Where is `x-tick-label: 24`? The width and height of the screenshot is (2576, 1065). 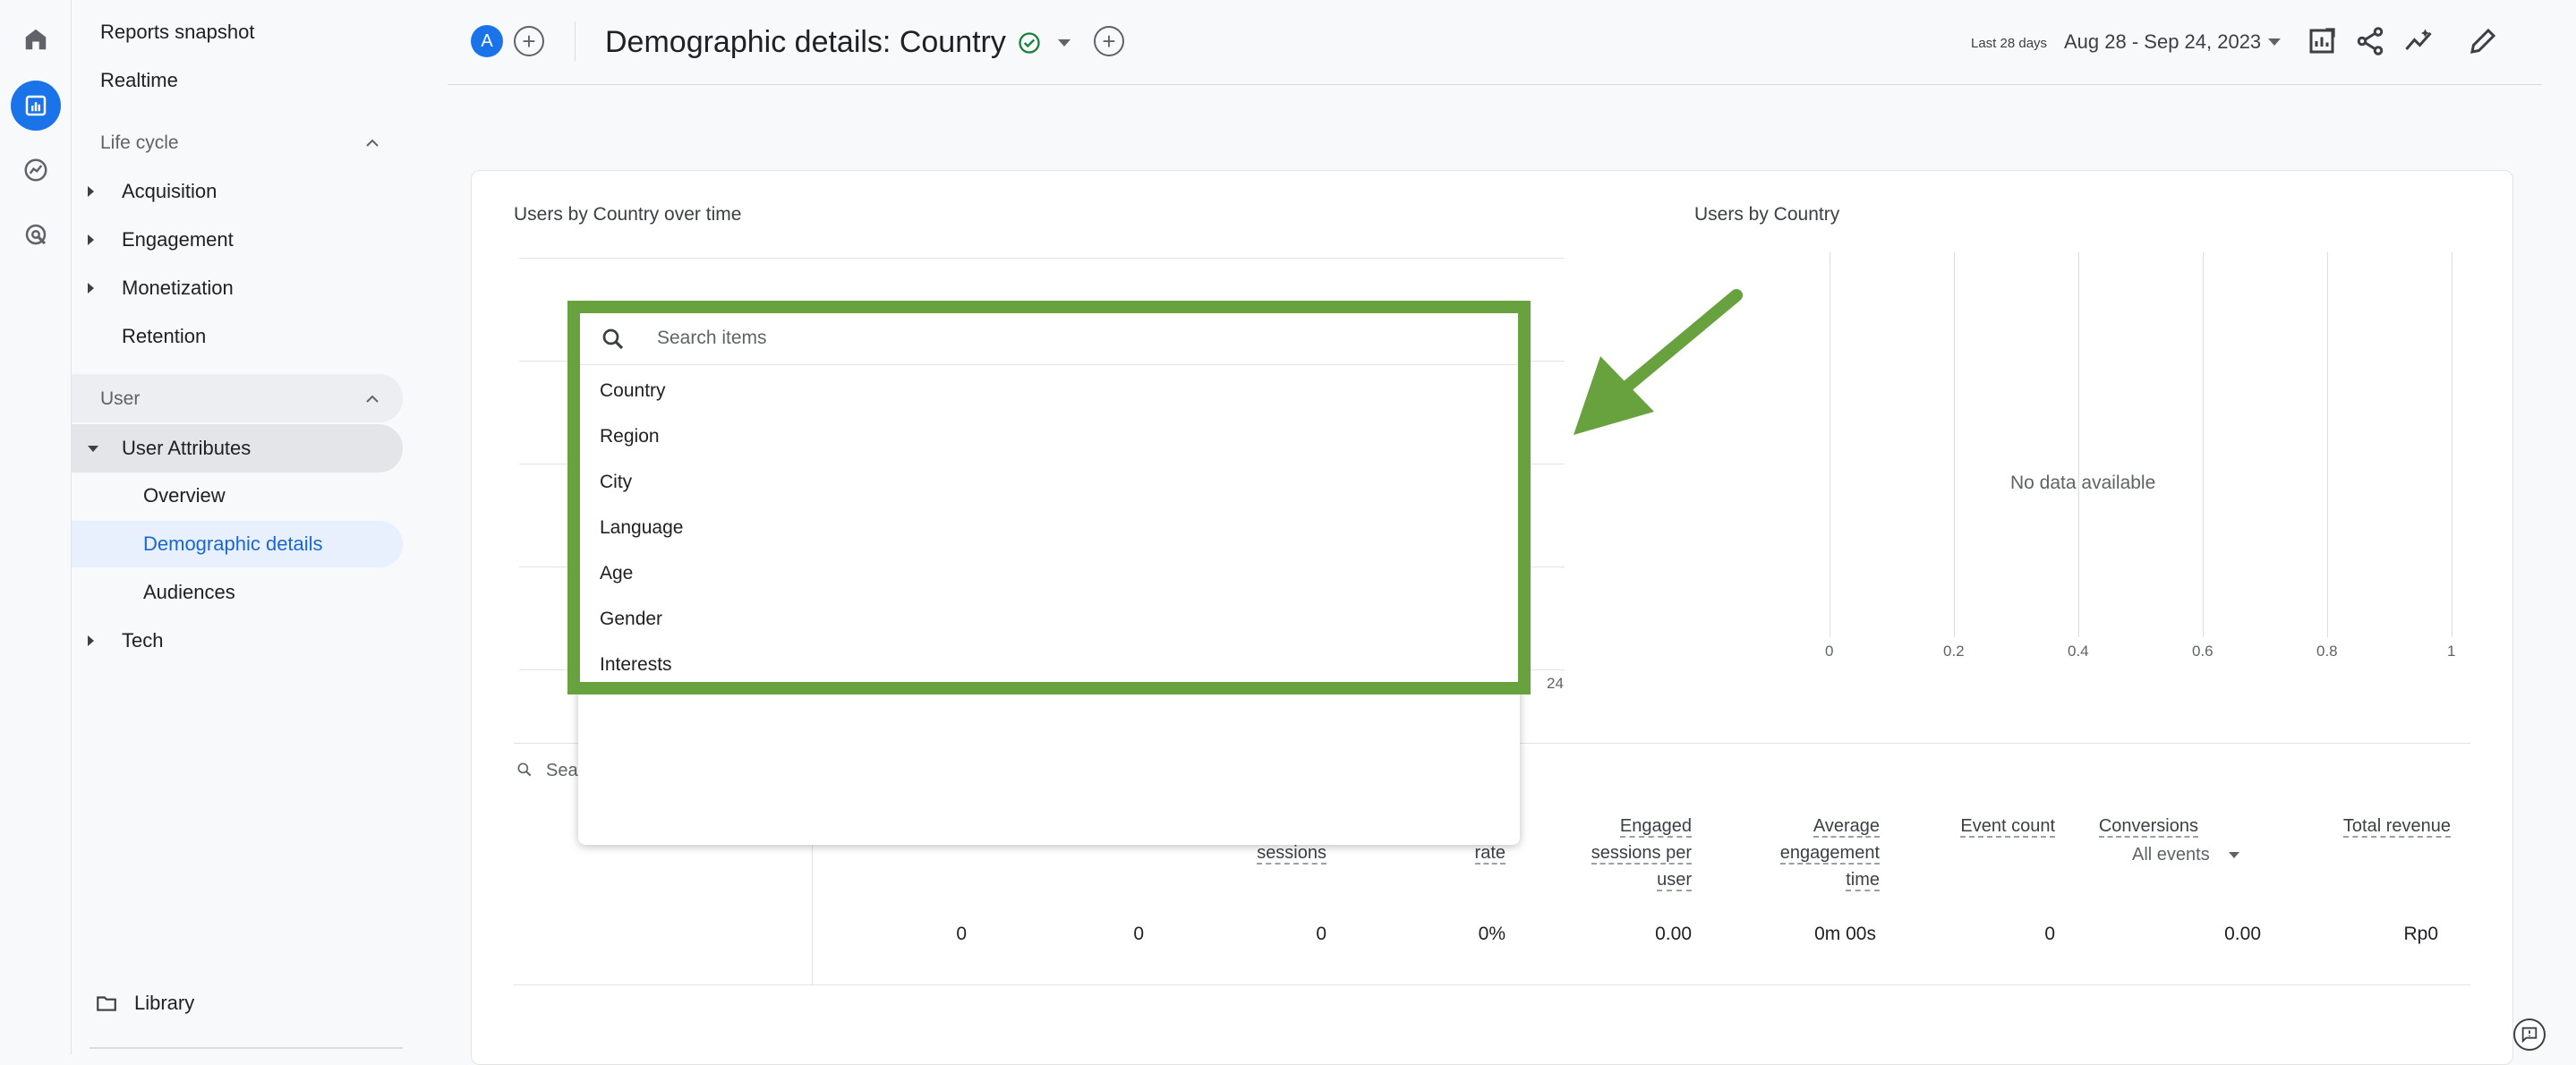 x-tick-label: 24 is located at coordinates (1555, 683).